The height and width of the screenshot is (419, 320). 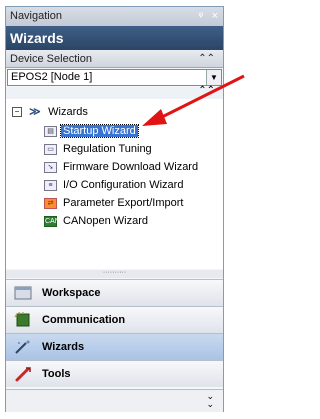 I want to click on collapse-tree-icon: −, so click(x=17, y=112).